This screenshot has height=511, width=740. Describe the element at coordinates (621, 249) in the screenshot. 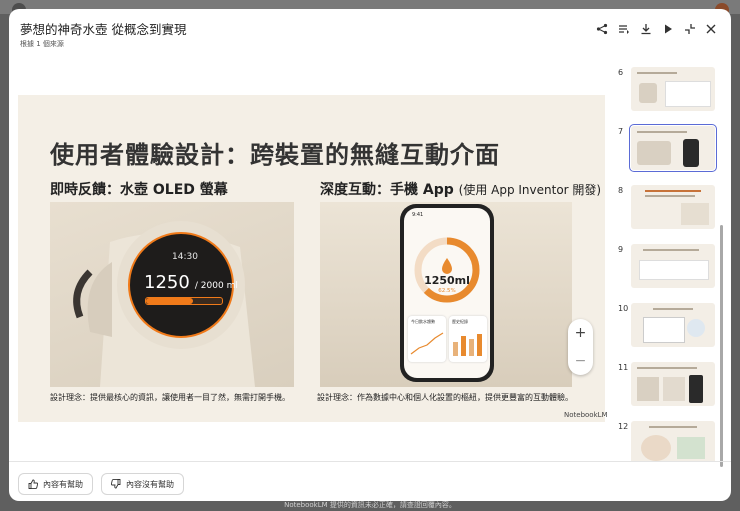

I see `thumbnail-number: 9` at that location.